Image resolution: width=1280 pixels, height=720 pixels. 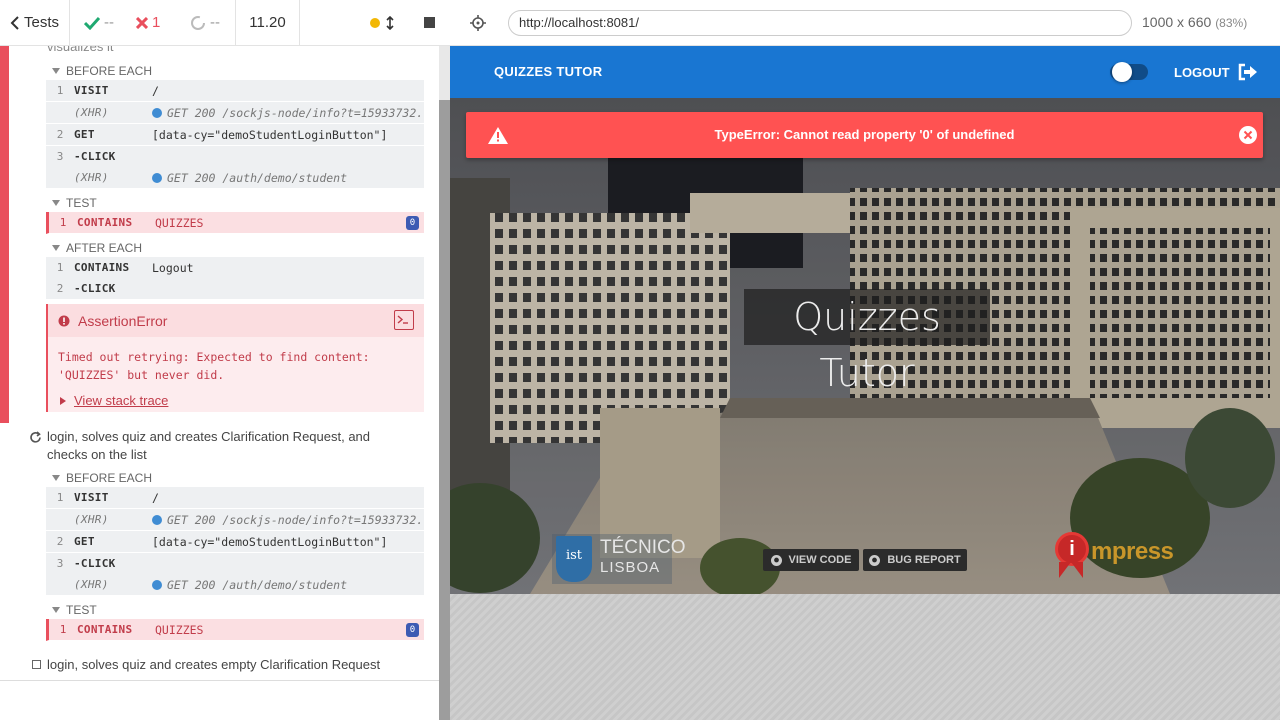 What do you see at coordinates (390, 22) in the screenshot?
I see `auto-scroll-icon` at bounding box center [390, 22].